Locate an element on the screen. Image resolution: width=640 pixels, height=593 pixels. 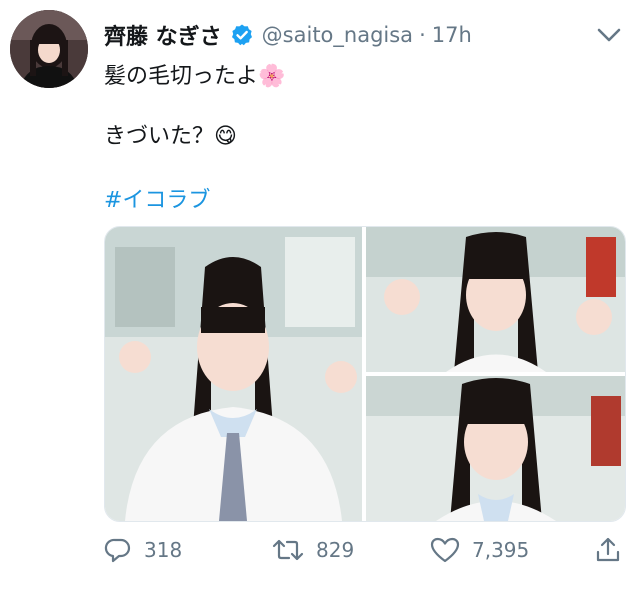
retweet-count: 829 is located at coordinates (335, 550).